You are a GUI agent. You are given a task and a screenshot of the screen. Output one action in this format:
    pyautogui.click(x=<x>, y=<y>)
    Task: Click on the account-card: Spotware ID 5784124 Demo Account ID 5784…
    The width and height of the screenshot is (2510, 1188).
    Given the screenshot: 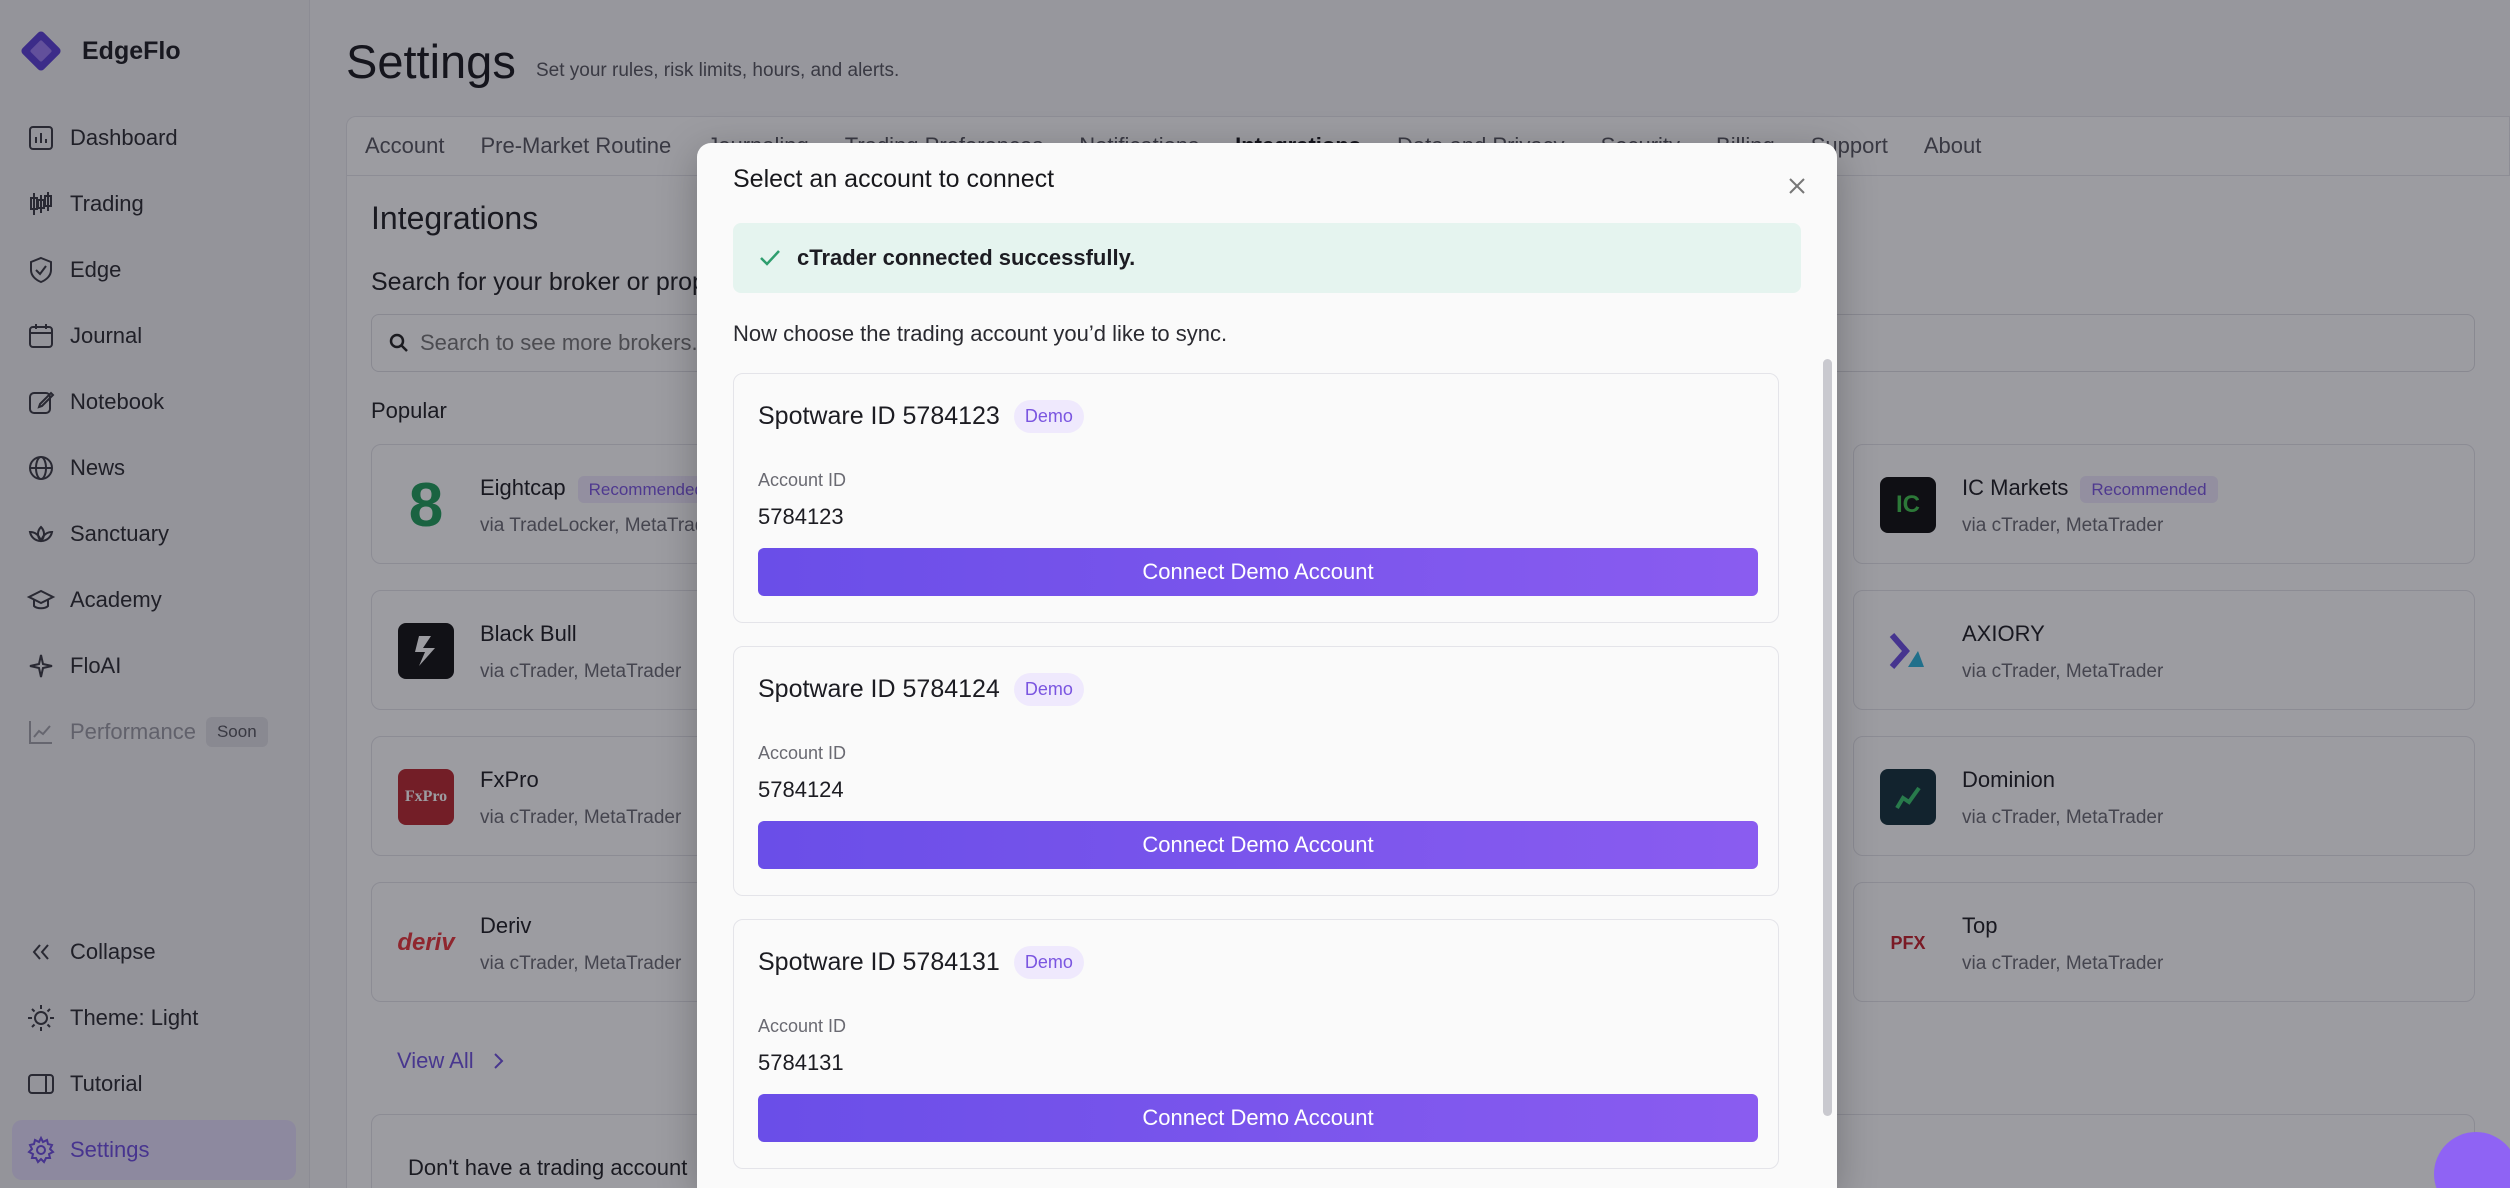 What is the action you would take?
    pyautogui.click(x=1256, y=771)
    